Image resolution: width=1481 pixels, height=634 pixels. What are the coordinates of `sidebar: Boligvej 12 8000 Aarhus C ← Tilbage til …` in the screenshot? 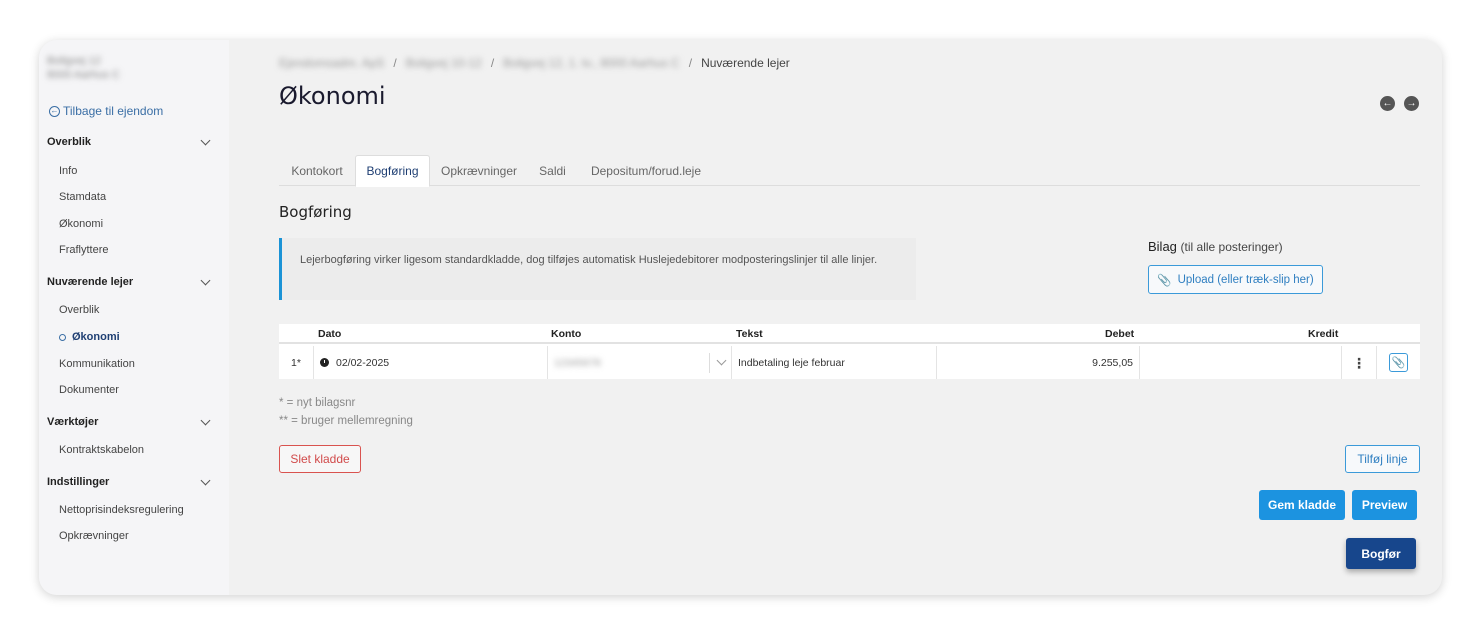 It's located at (134, 317).